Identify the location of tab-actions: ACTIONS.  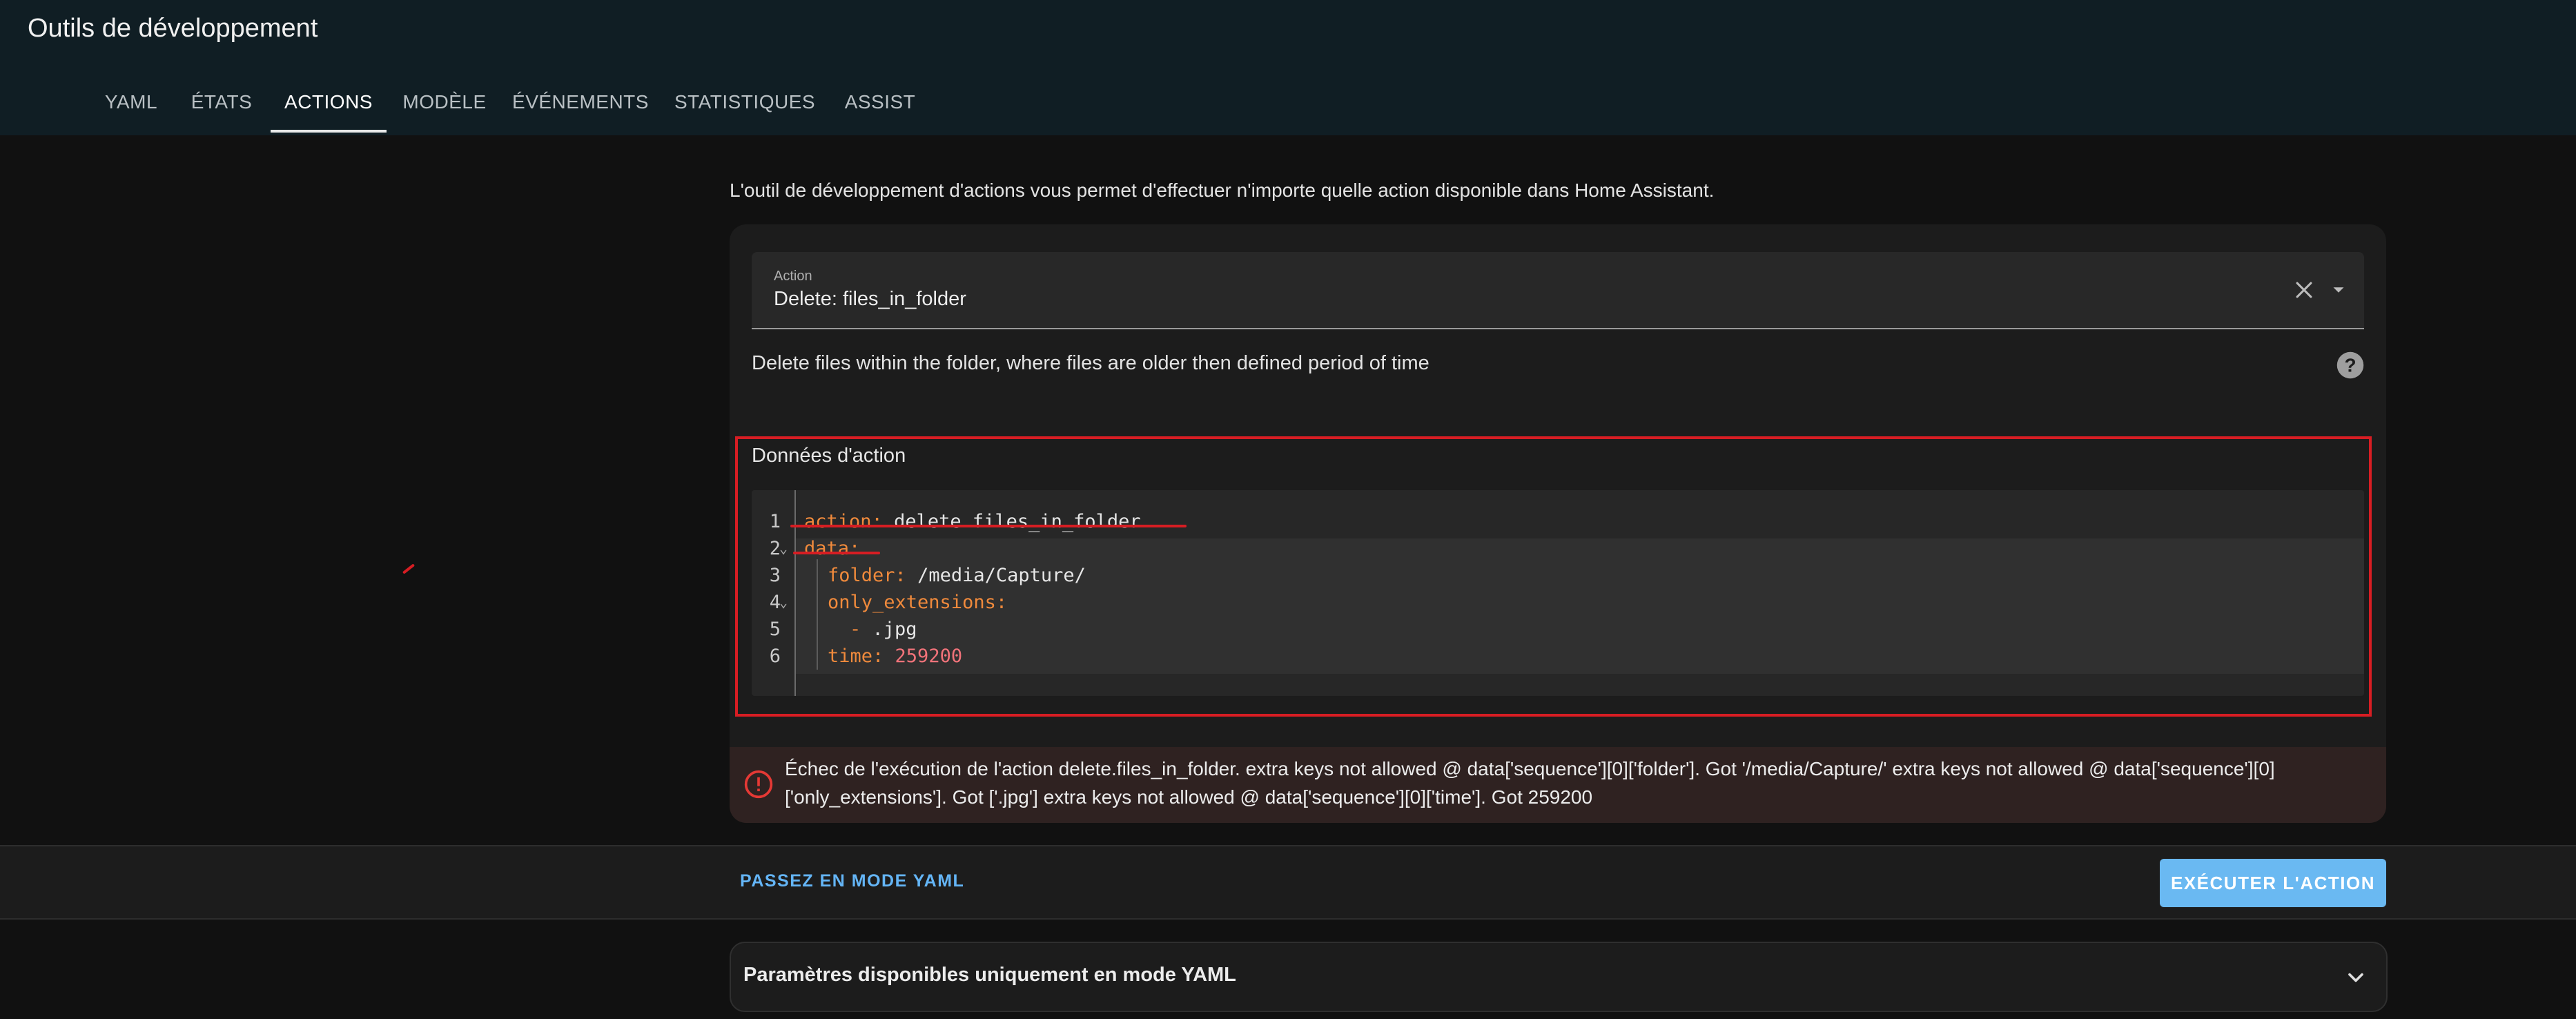
(329, 106).